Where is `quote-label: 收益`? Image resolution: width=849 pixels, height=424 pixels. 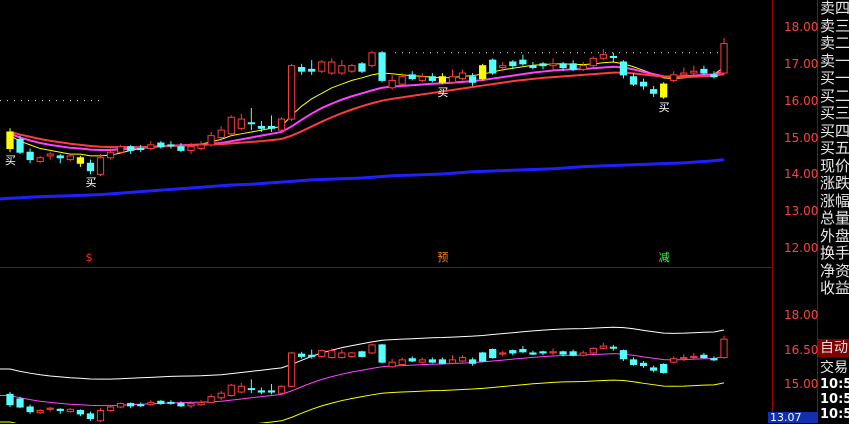 quote-label: 收益 is located at coordinates (834, 288).